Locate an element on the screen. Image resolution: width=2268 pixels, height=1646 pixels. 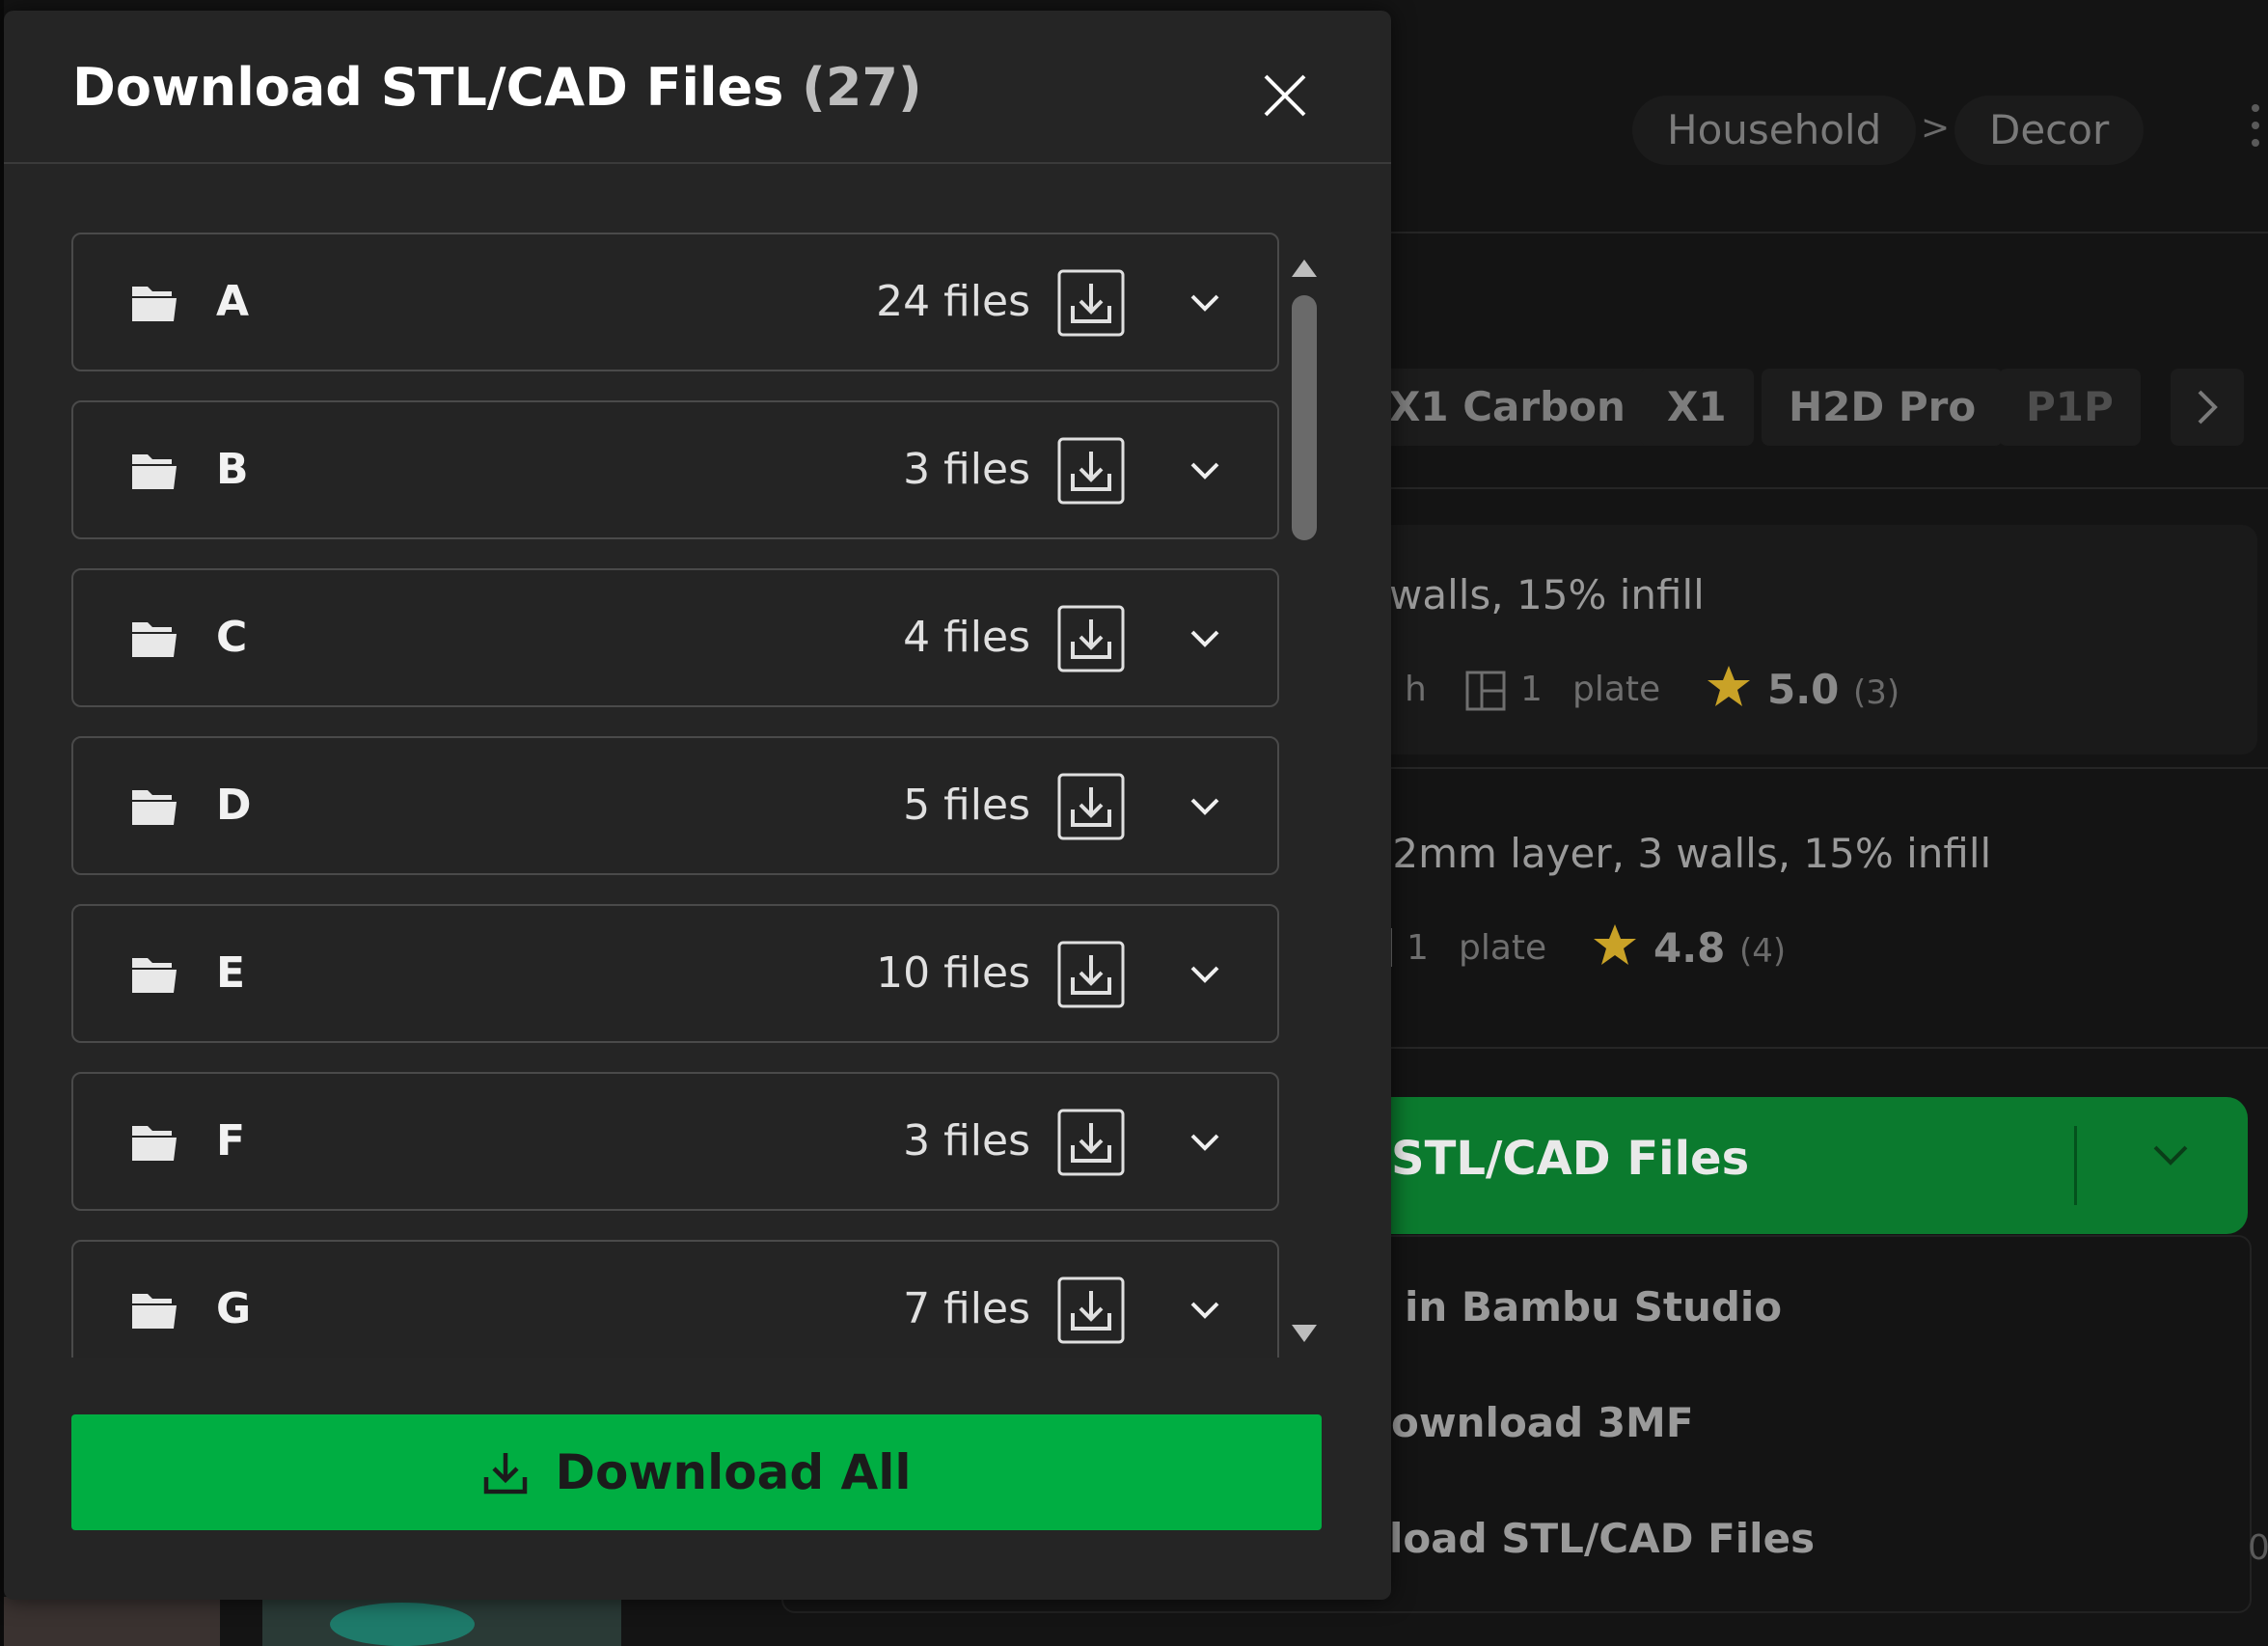
breadcrumb-decor: Decor is located at coordinates (2050, 130).